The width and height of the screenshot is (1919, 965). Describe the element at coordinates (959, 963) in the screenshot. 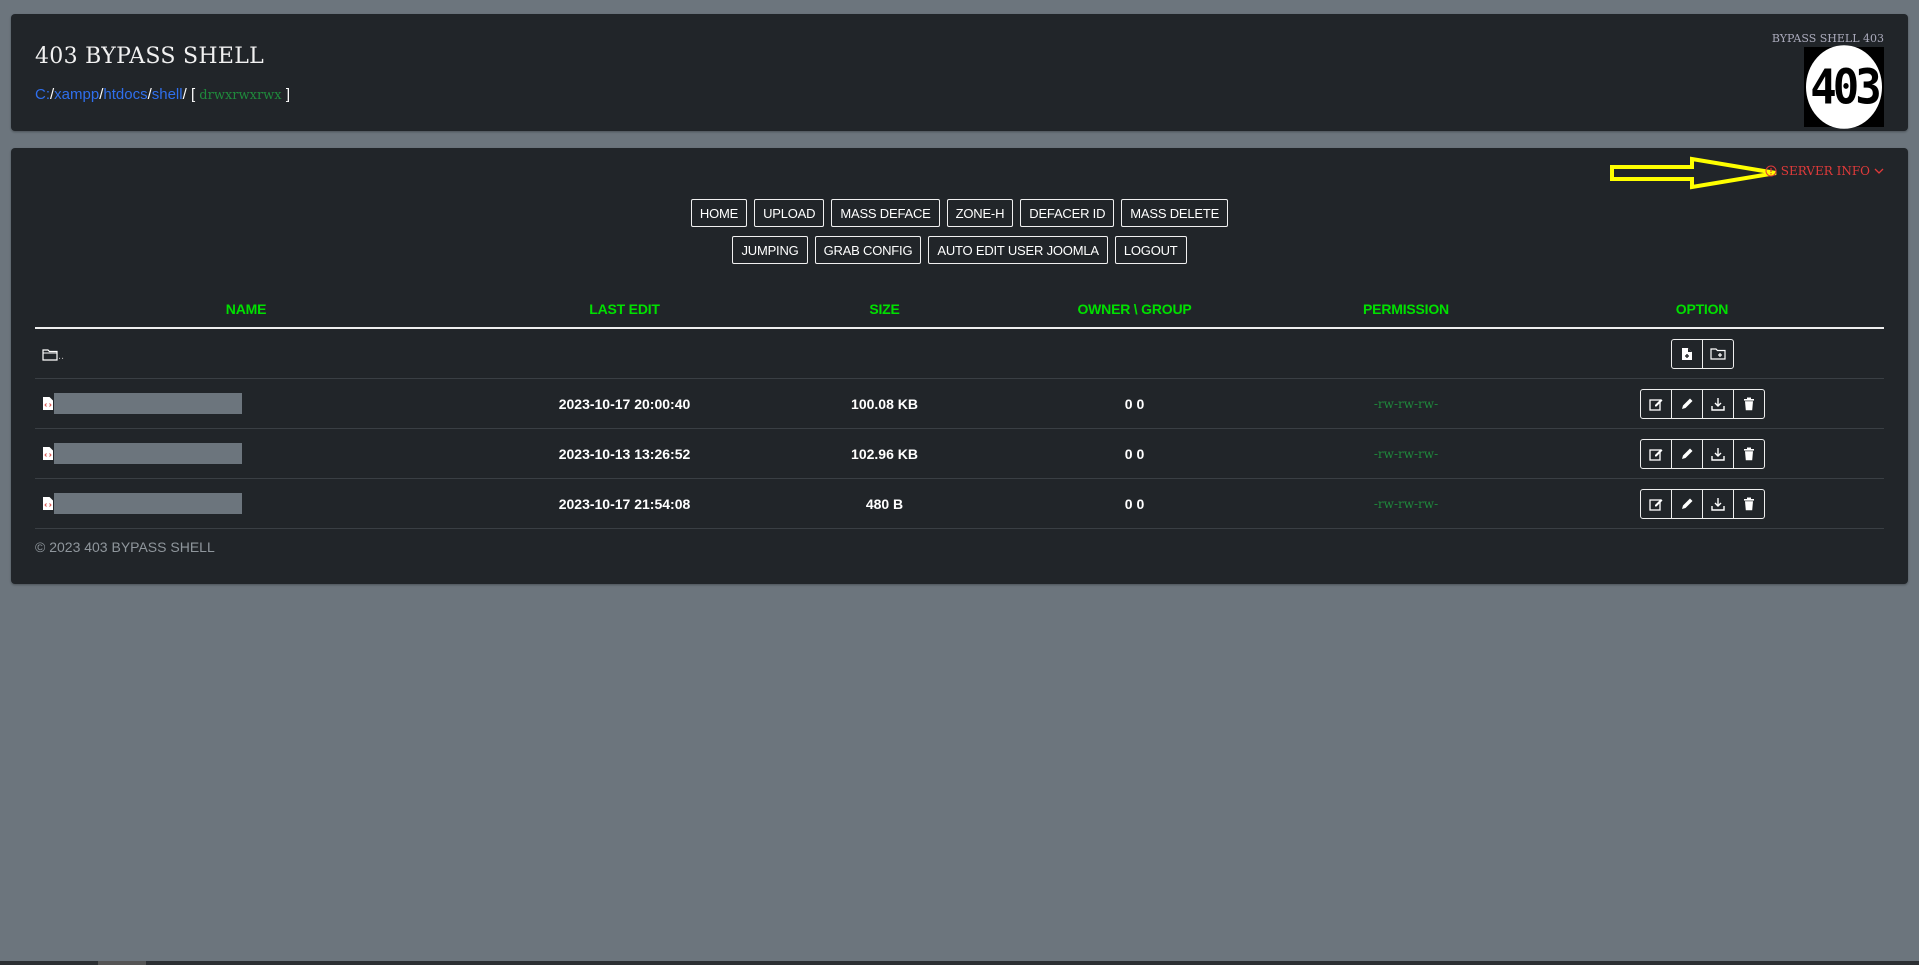

I see `horizontal-scrollbar` at that location.